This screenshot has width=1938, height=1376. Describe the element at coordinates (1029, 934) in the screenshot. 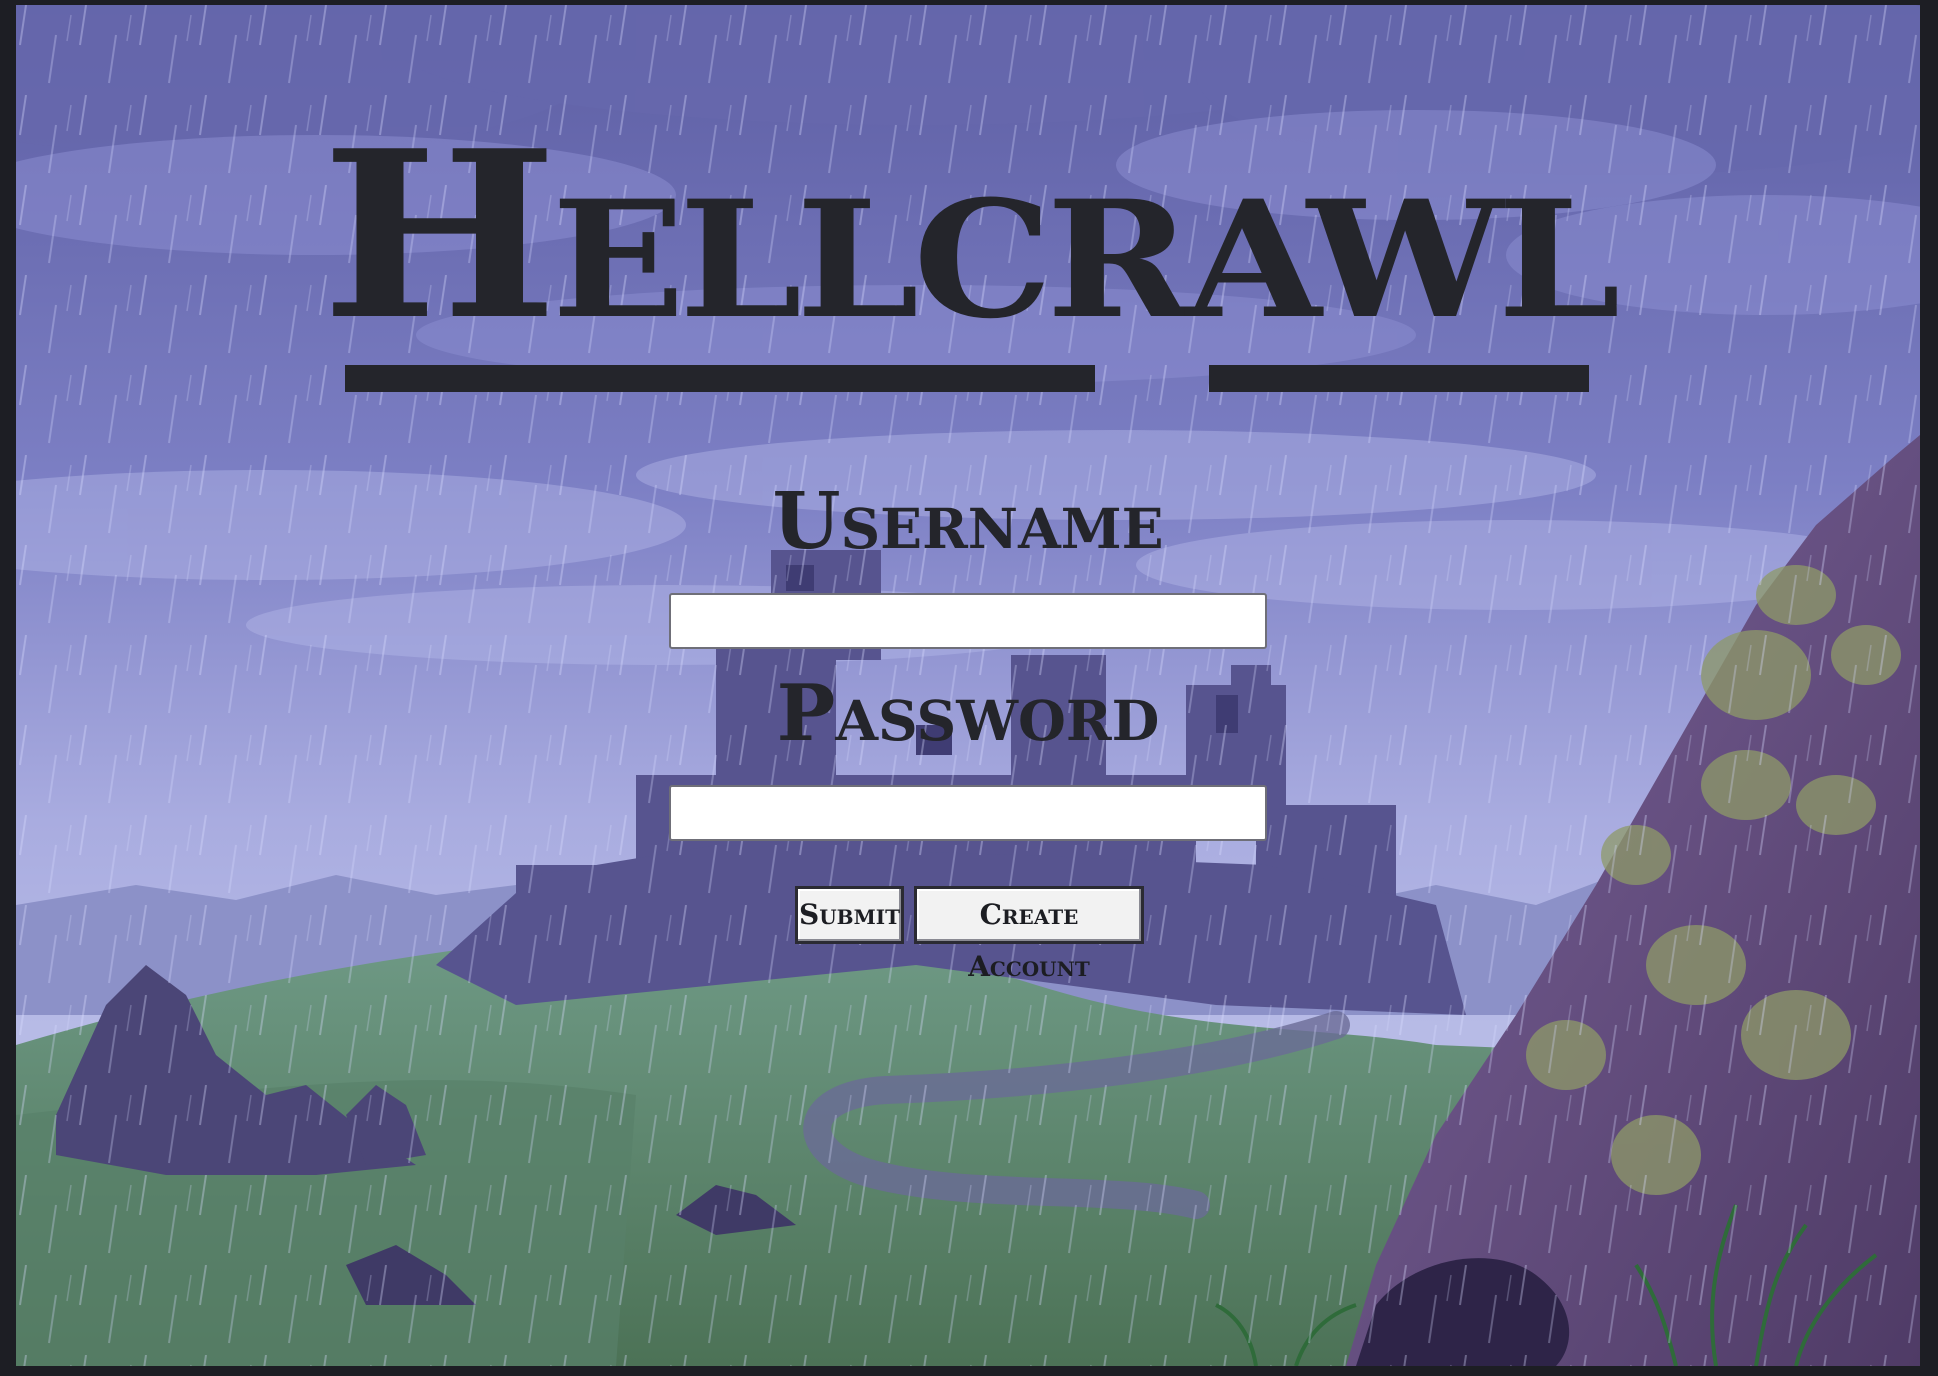

I see `create-account-button: Create Account` at that location.